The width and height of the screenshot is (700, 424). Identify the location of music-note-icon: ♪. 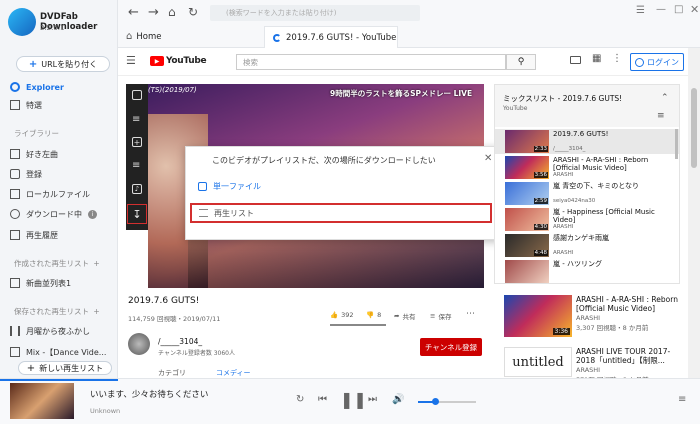
(137, 189).